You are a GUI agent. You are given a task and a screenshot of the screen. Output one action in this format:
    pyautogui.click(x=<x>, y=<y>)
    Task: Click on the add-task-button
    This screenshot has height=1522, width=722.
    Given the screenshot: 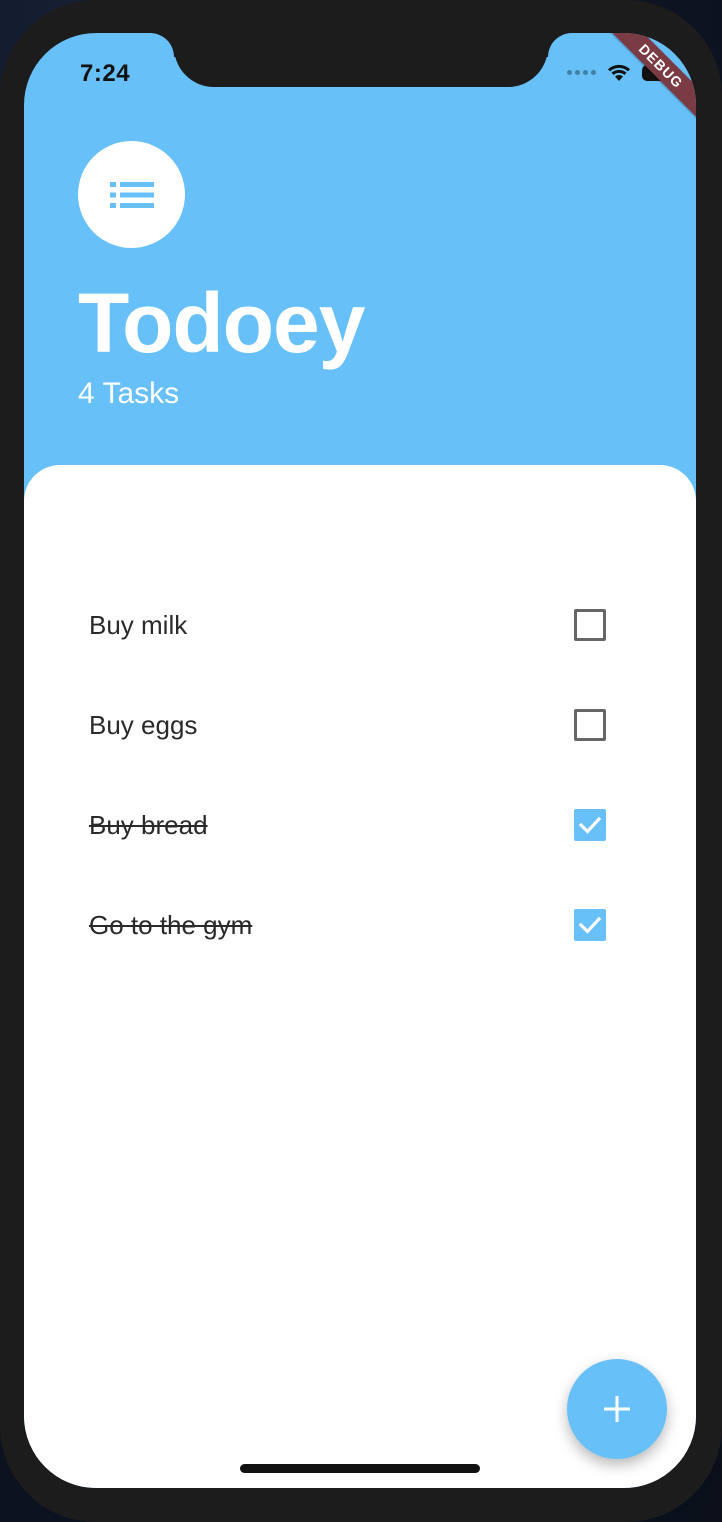 What is the action you would take?
    pyautogui.click(x=617, y=1409)
    